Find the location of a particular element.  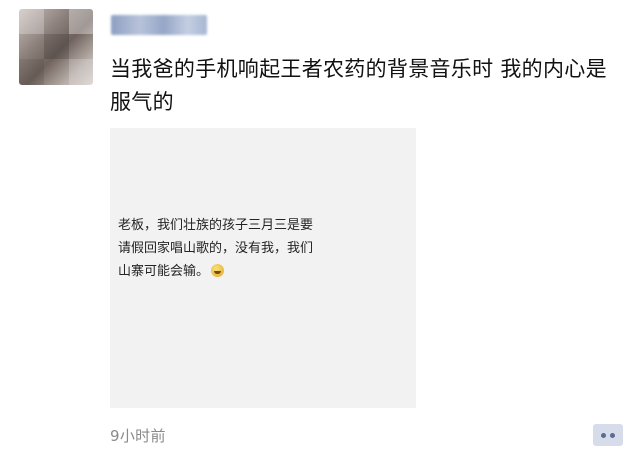

comment-dots-icon is located at coordinates (608, 435).